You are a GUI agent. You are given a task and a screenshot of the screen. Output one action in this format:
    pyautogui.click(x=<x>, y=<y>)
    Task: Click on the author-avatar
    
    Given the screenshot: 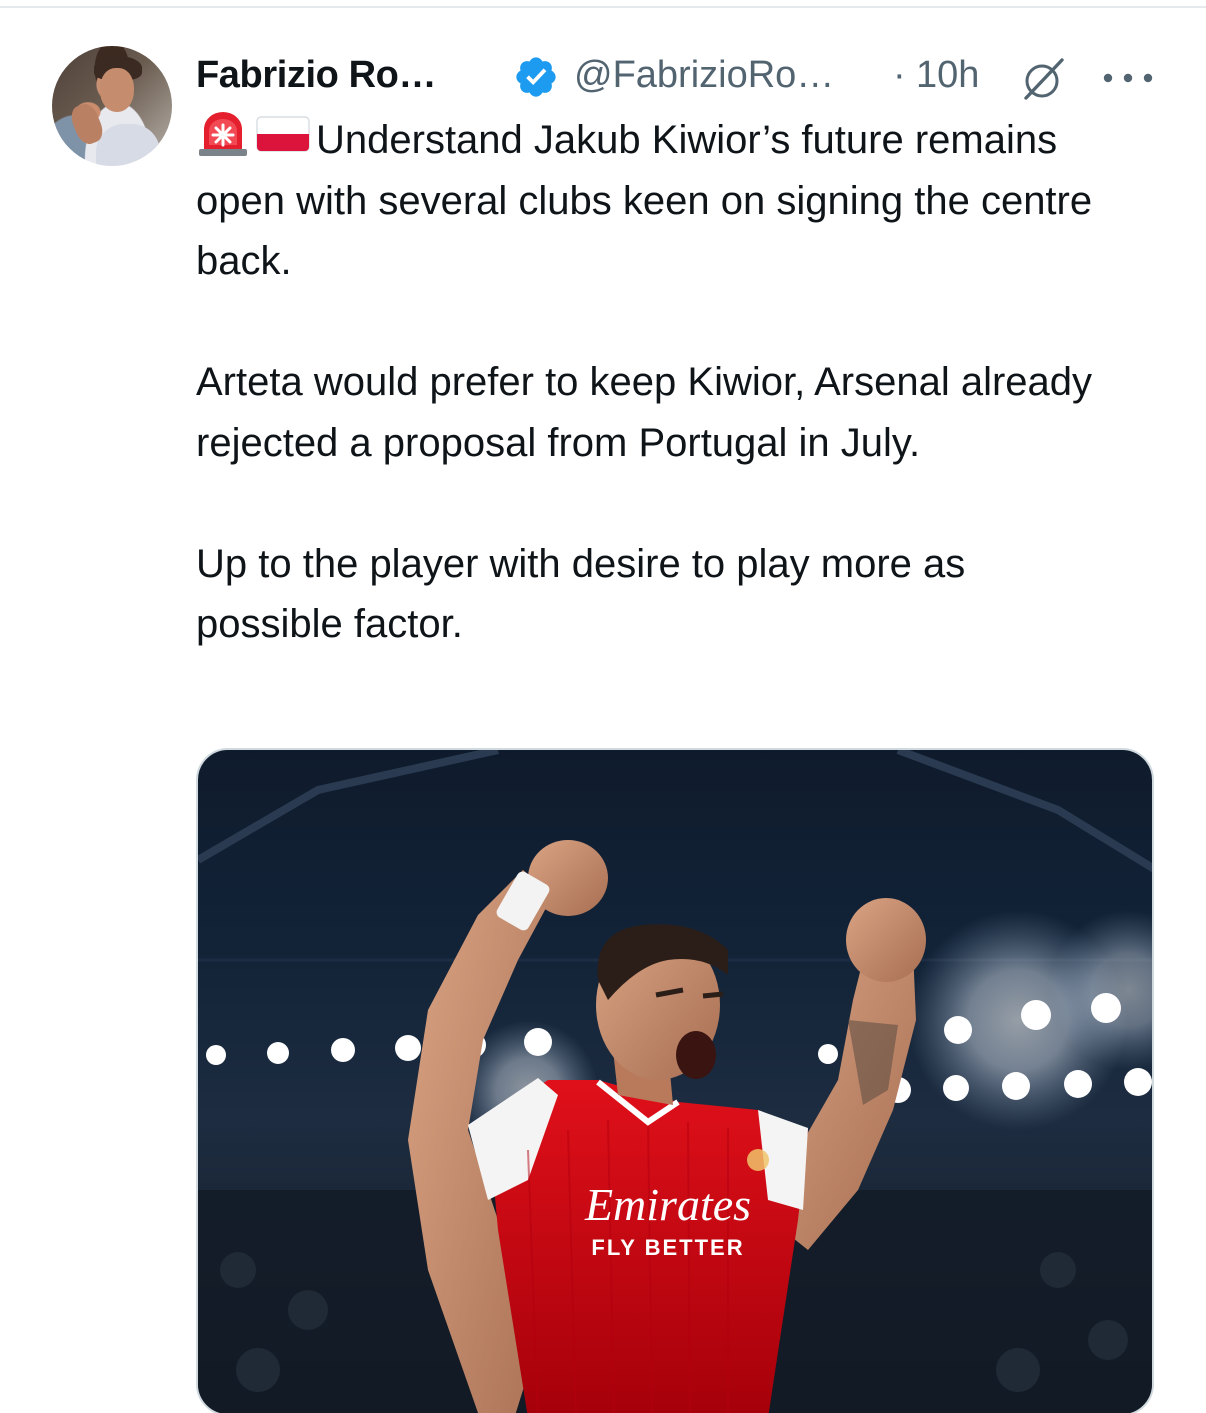 What is the action you would take?
    pyautogui.click(x=112, y=106)
    